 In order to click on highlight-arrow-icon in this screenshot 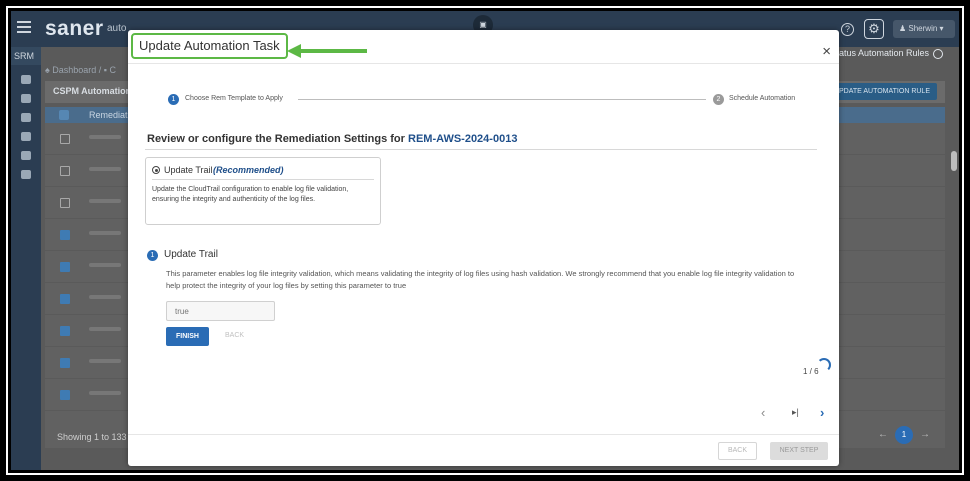, I will do `click(327, 51)`.